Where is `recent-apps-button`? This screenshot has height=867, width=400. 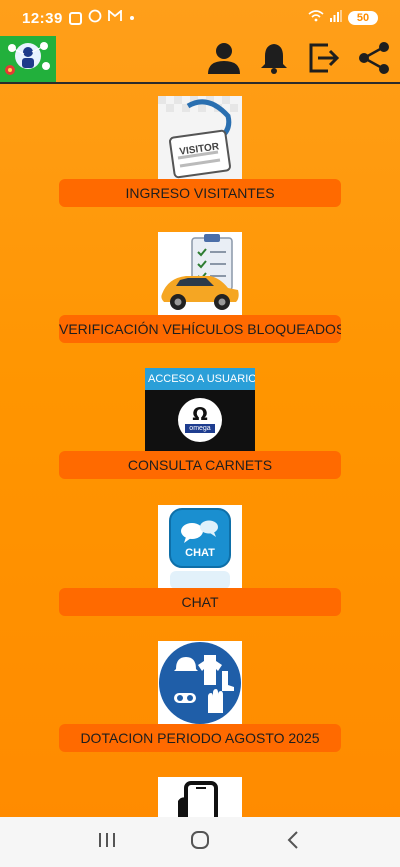
recent-apps-button is located at coordinates (107, 842).